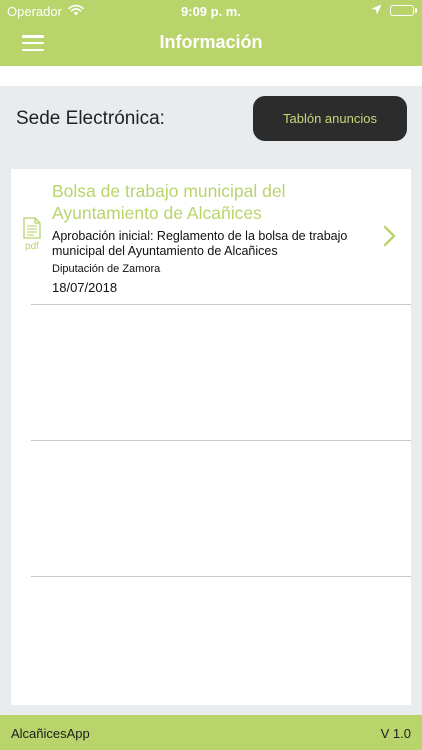  What do you see at coordinates (403, 10) in the screenshot?
I see `battery-icon` at bounding box center [403, 10].